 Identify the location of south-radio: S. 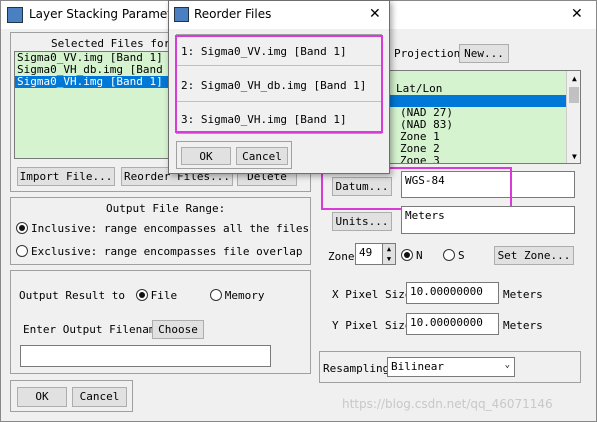
(454, 255).